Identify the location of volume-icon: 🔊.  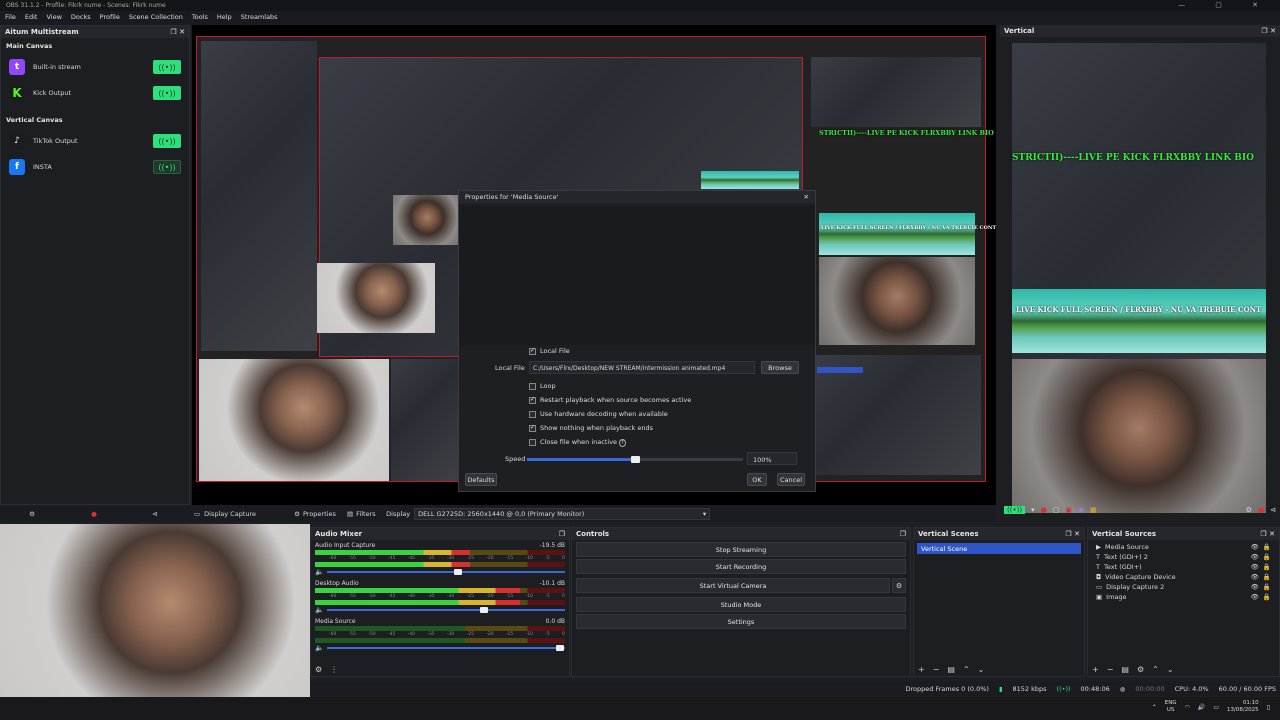
(1201, 707).